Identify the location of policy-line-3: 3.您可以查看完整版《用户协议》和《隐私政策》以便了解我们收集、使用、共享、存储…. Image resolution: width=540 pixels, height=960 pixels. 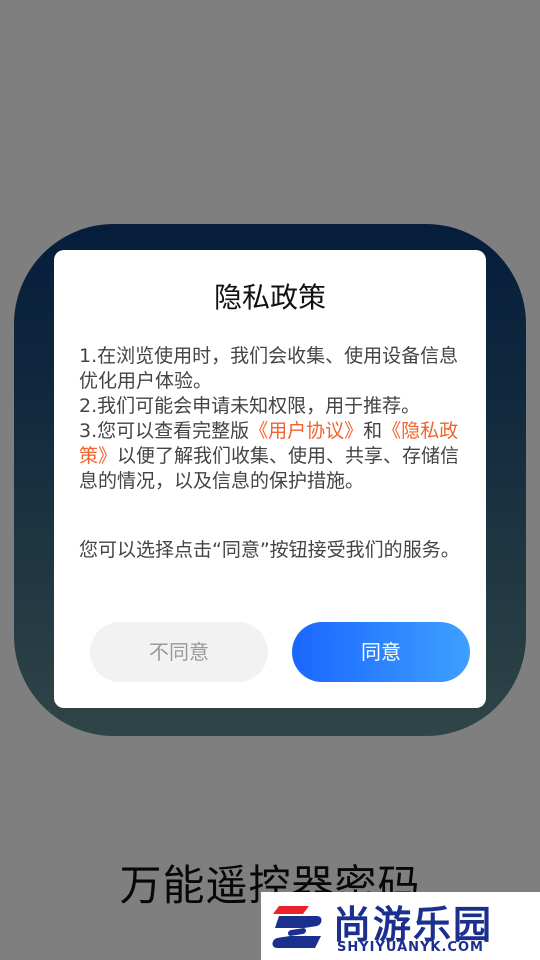
(271, 456).